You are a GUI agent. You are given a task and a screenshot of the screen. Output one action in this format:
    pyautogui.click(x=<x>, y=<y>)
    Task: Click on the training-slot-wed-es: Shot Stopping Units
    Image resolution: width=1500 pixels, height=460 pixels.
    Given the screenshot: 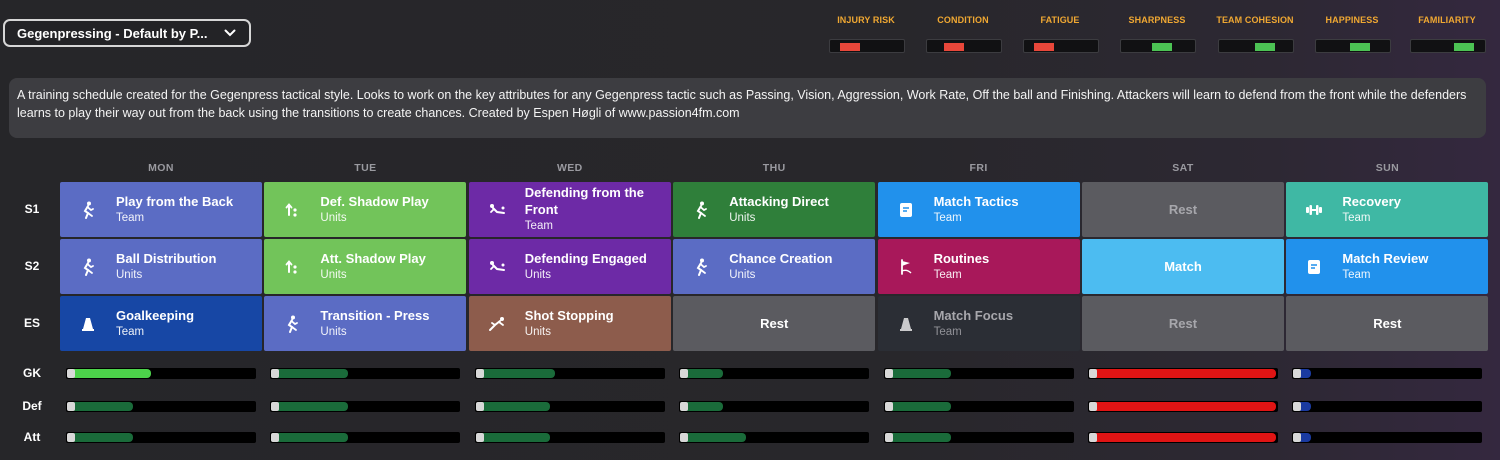 What is the action you would take?
    pyautogui.click(x=569, y=323)
    